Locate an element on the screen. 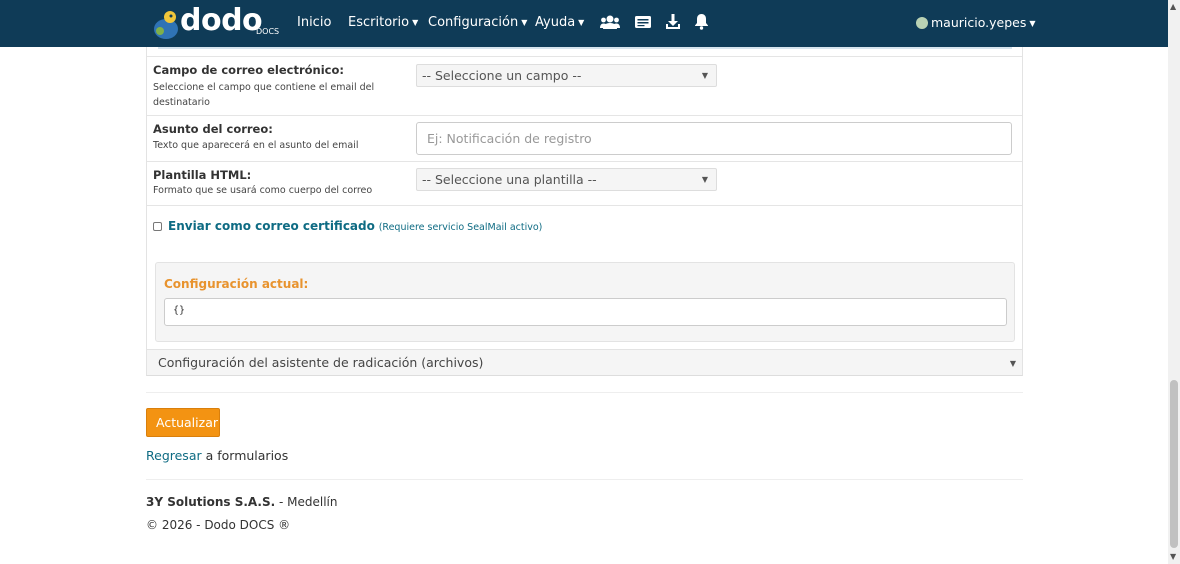  update-button: Actualizar is located at coordinates (183, 422).